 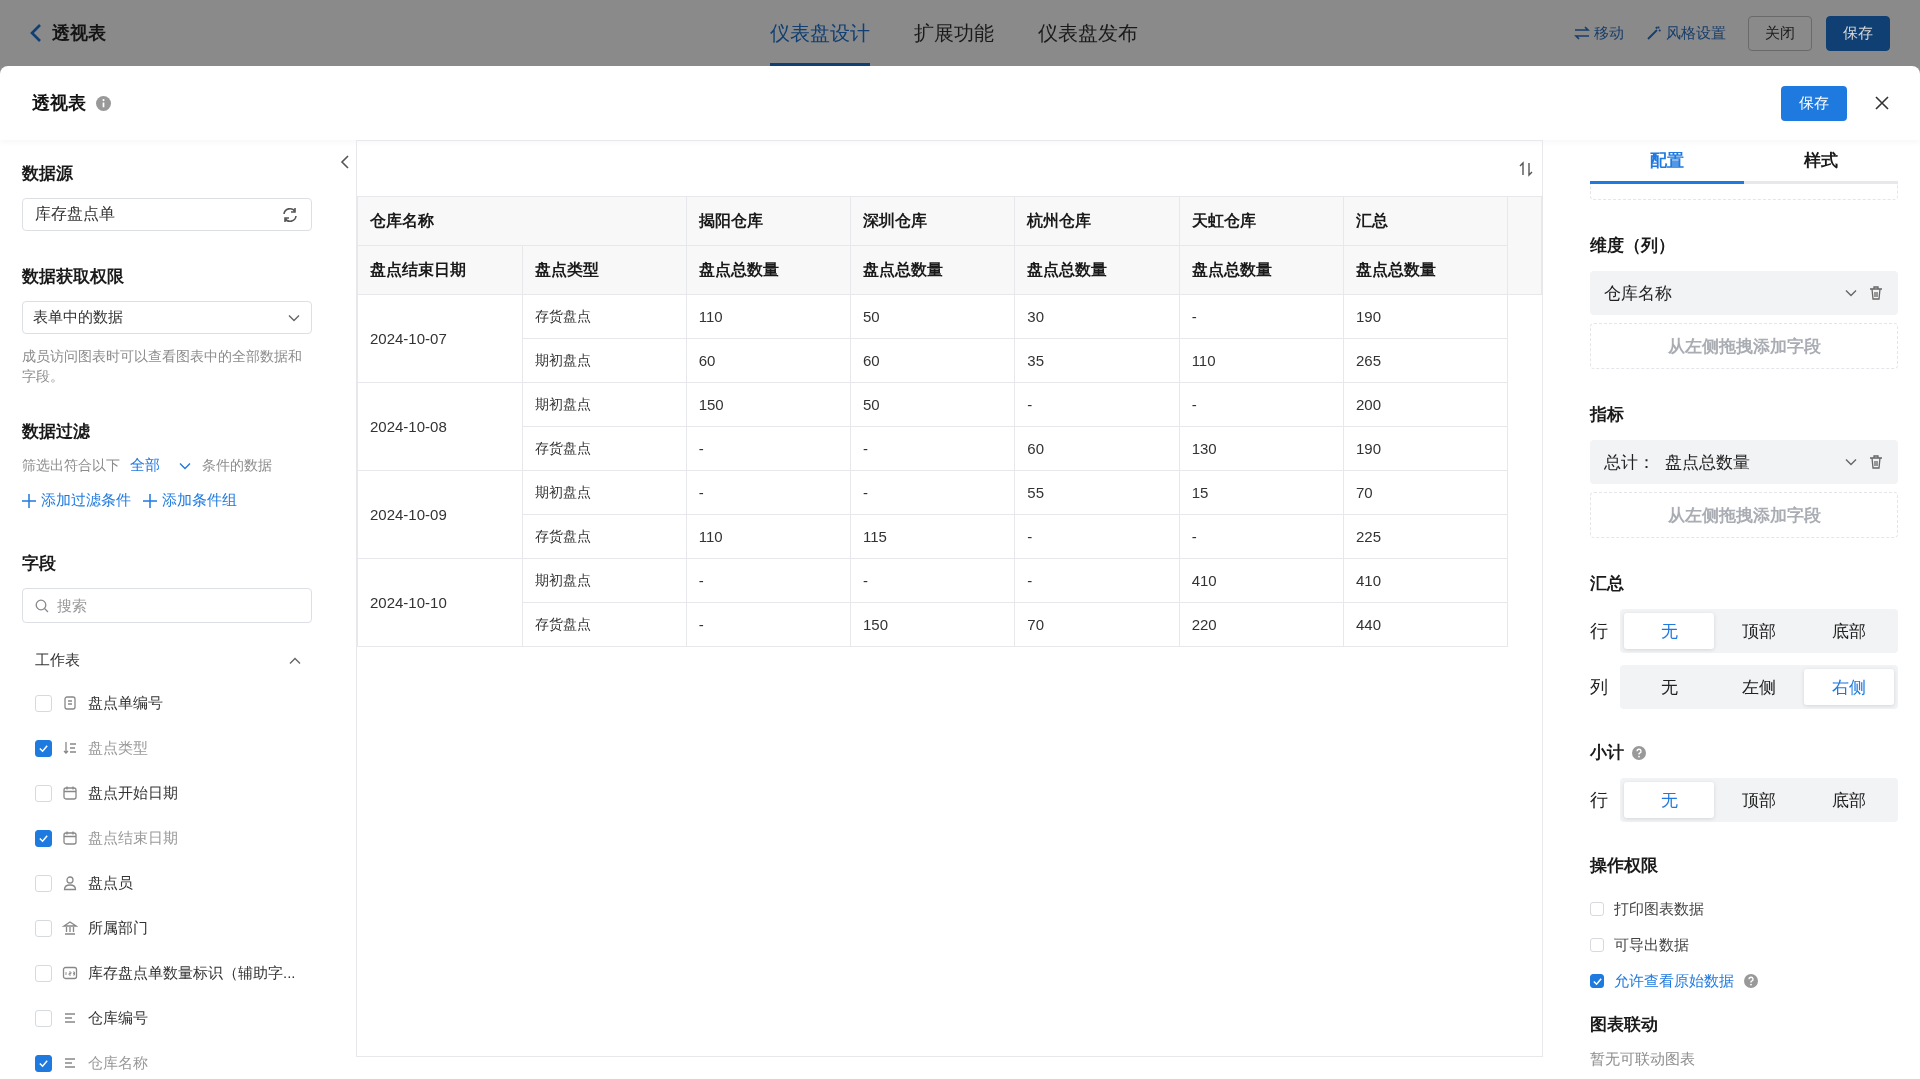 I want to click on swap-icon, so click(x=1582, y=33).